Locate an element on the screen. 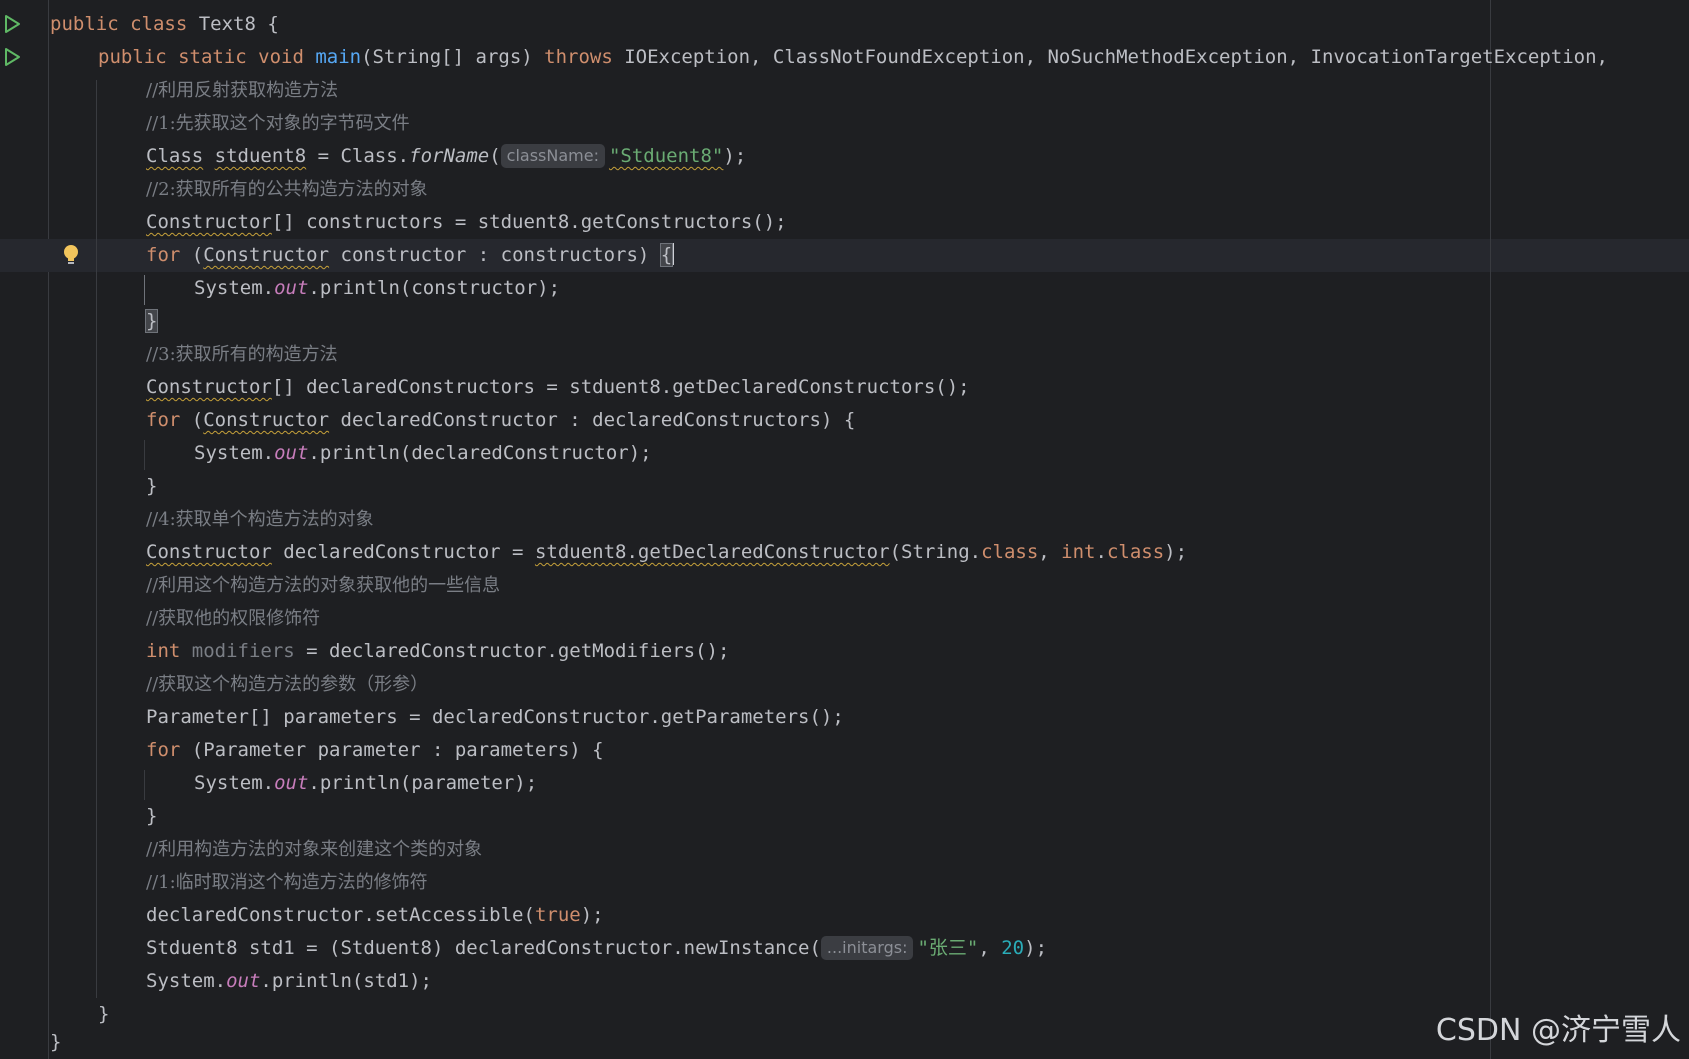  keyword: public class is located at coordinates (124, 24).